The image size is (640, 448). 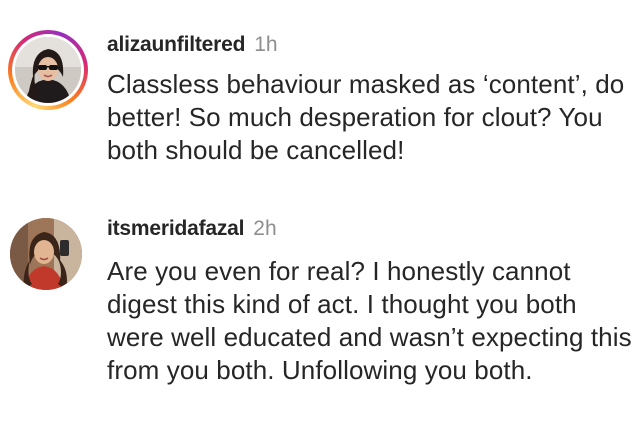 I want to click on avatar-story-ring, so click(x=48, y=70).